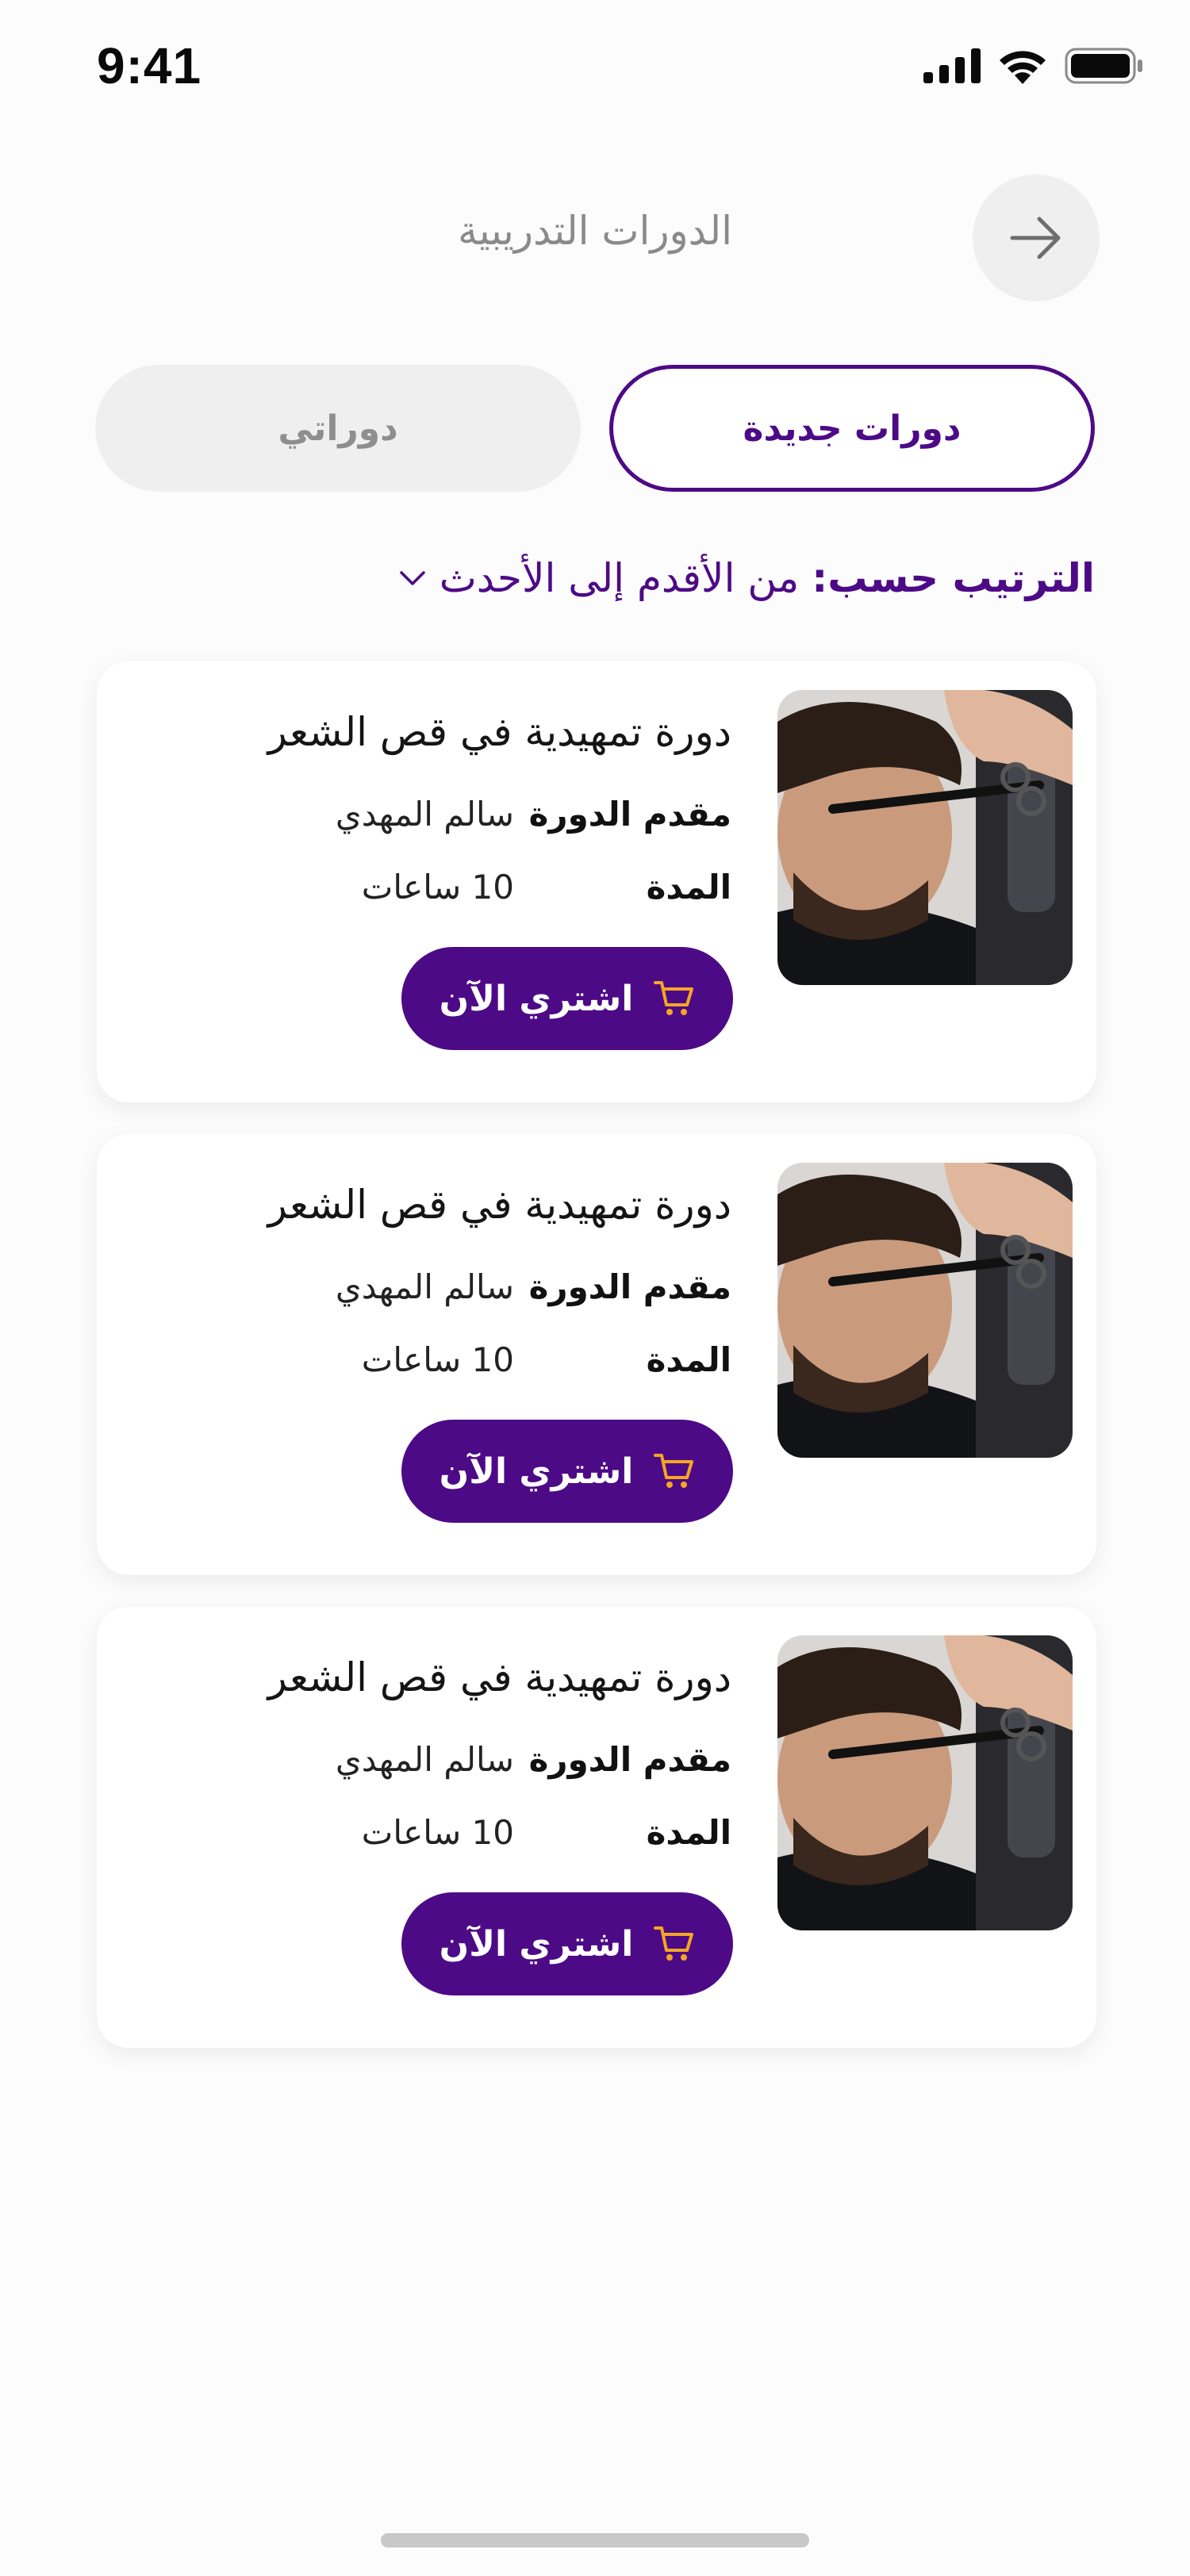 This screenshot has height=2576, width=1190. What do you see at coordinates (338, 429) in the screenshot?
I see `tab-my-courses: دوراتي` at bounding box center [338, 429].